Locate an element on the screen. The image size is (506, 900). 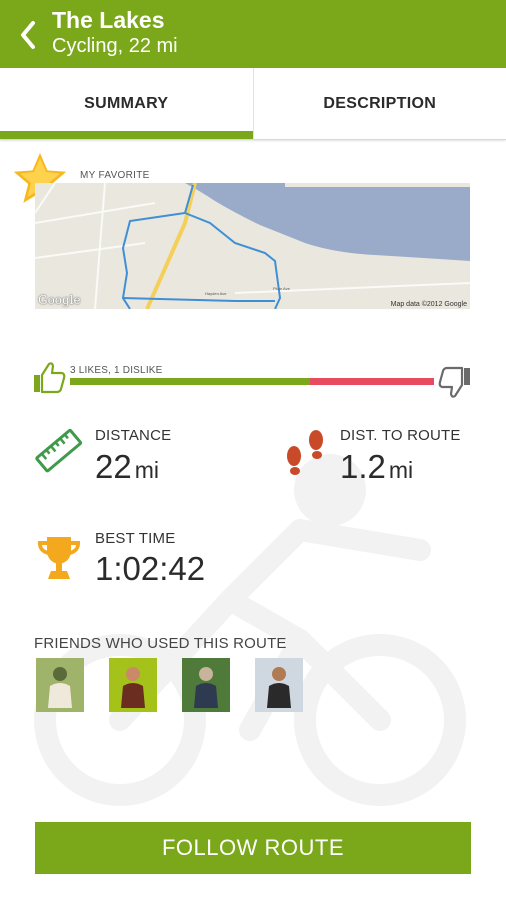
thumbs-down-icon is located at coordinates (455, 383).